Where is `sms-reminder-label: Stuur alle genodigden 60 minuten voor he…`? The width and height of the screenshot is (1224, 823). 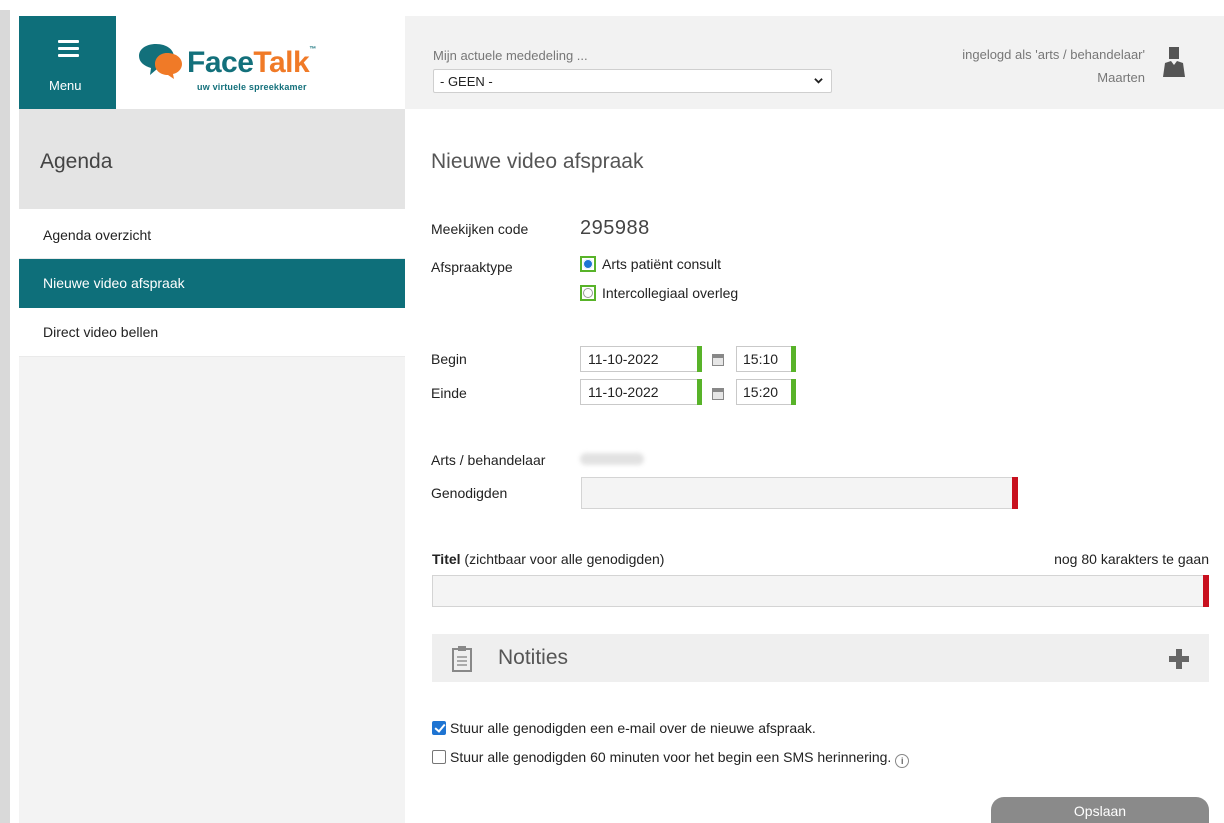 sms-reminder-label: Stuur alle genodigden 60 minuten voor he… is located at coordinates (671, 757).